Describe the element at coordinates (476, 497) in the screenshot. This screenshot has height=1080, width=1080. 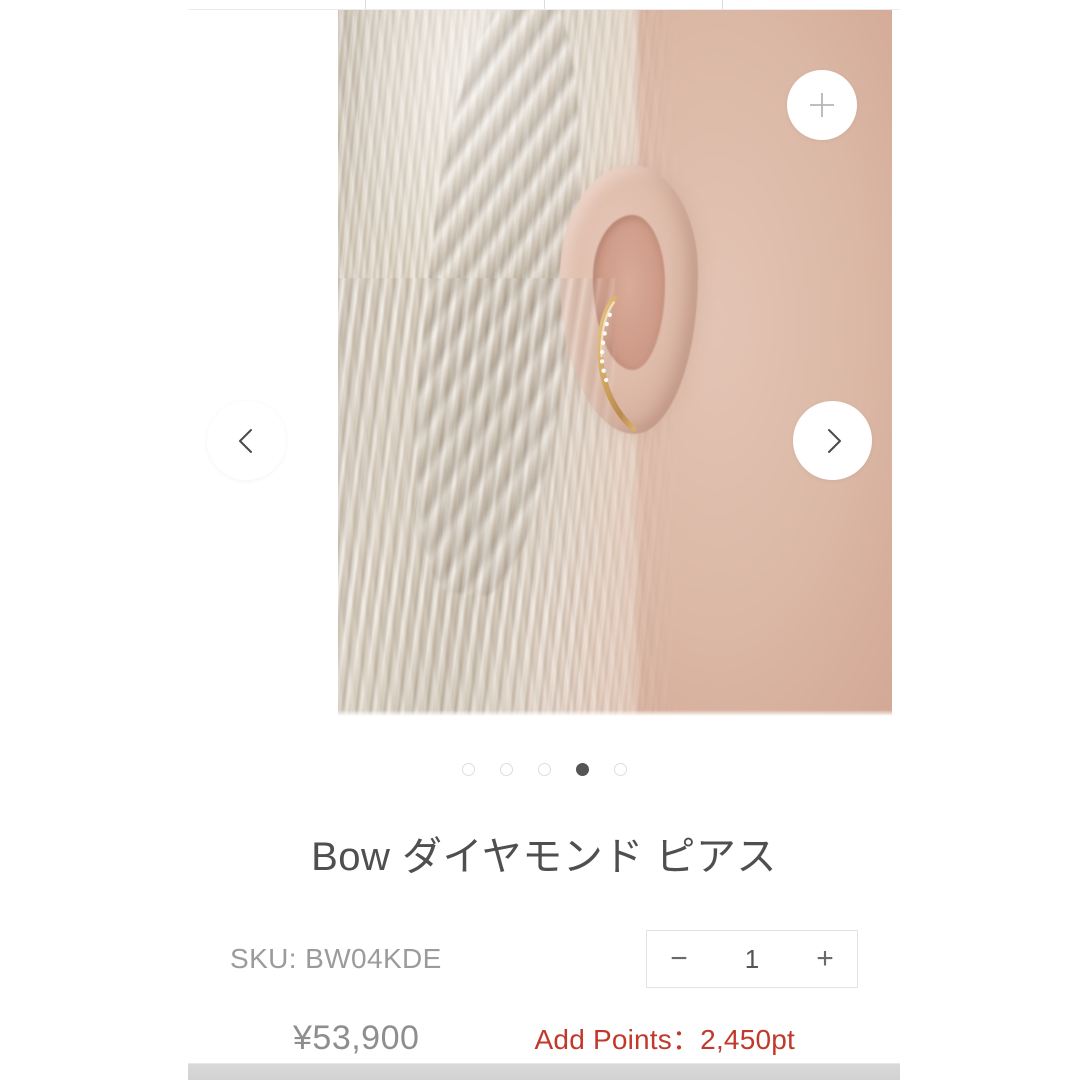
I see `photo-hair-lower` at that location.